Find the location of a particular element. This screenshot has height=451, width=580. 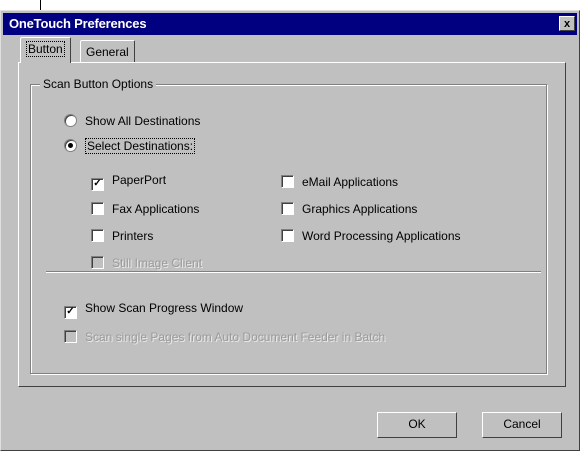

close-button: x is located at coordinates (567, 23).